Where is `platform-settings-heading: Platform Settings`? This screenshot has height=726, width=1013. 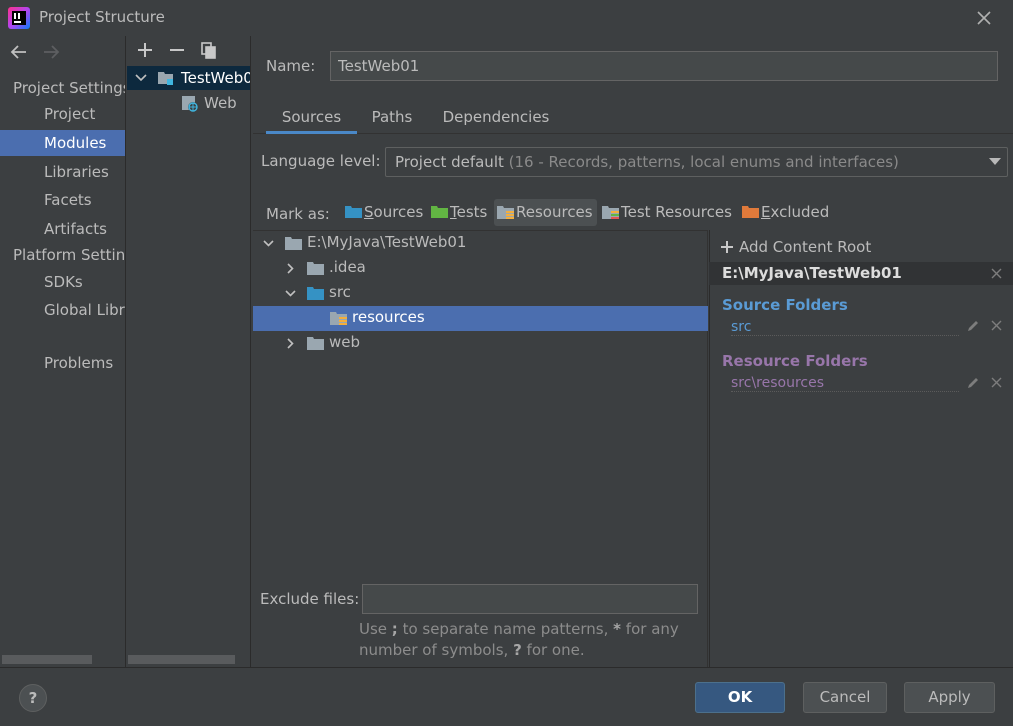 platform-settings-heading: Platform Settings is located at coordinates (69, 255).